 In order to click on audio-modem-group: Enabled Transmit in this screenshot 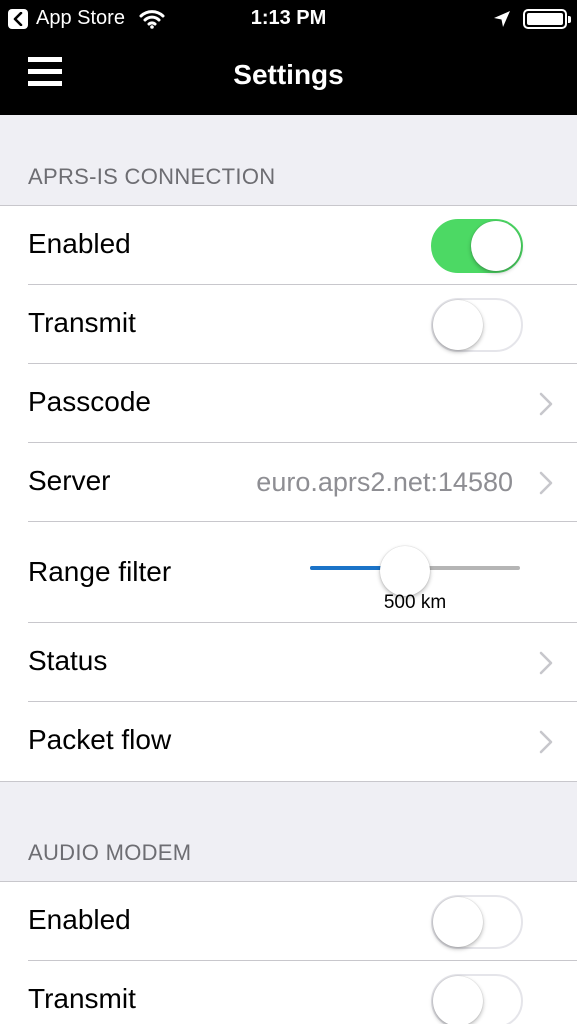, I will do `click(288, 952)`.